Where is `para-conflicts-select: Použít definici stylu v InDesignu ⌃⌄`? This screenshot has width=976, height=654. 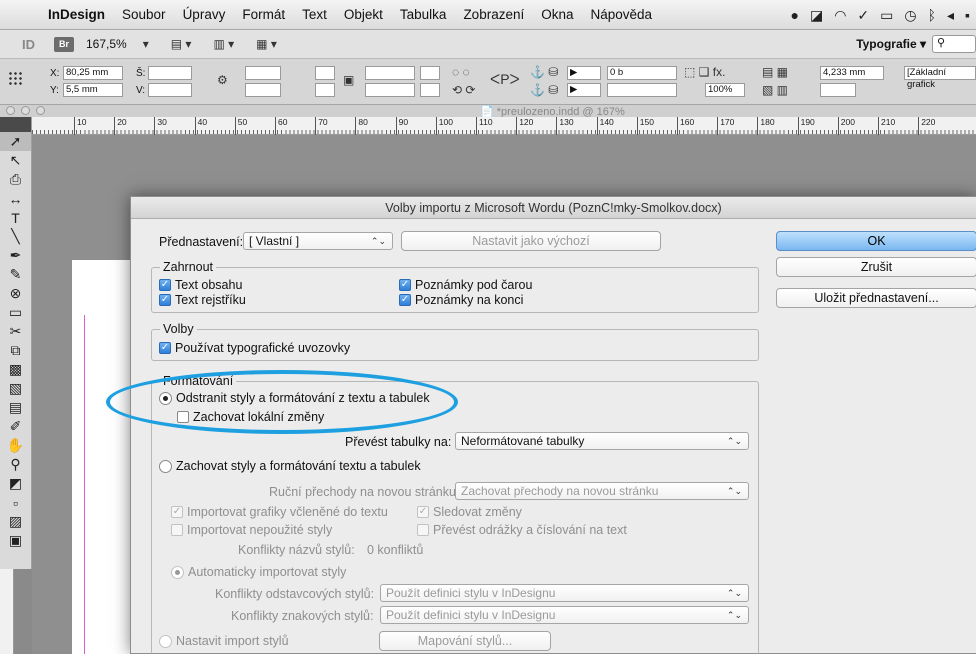
para-conflicts-select: Použít definici stylu v InDesignu ⌃⌄ is located at coordinates (564, 593).